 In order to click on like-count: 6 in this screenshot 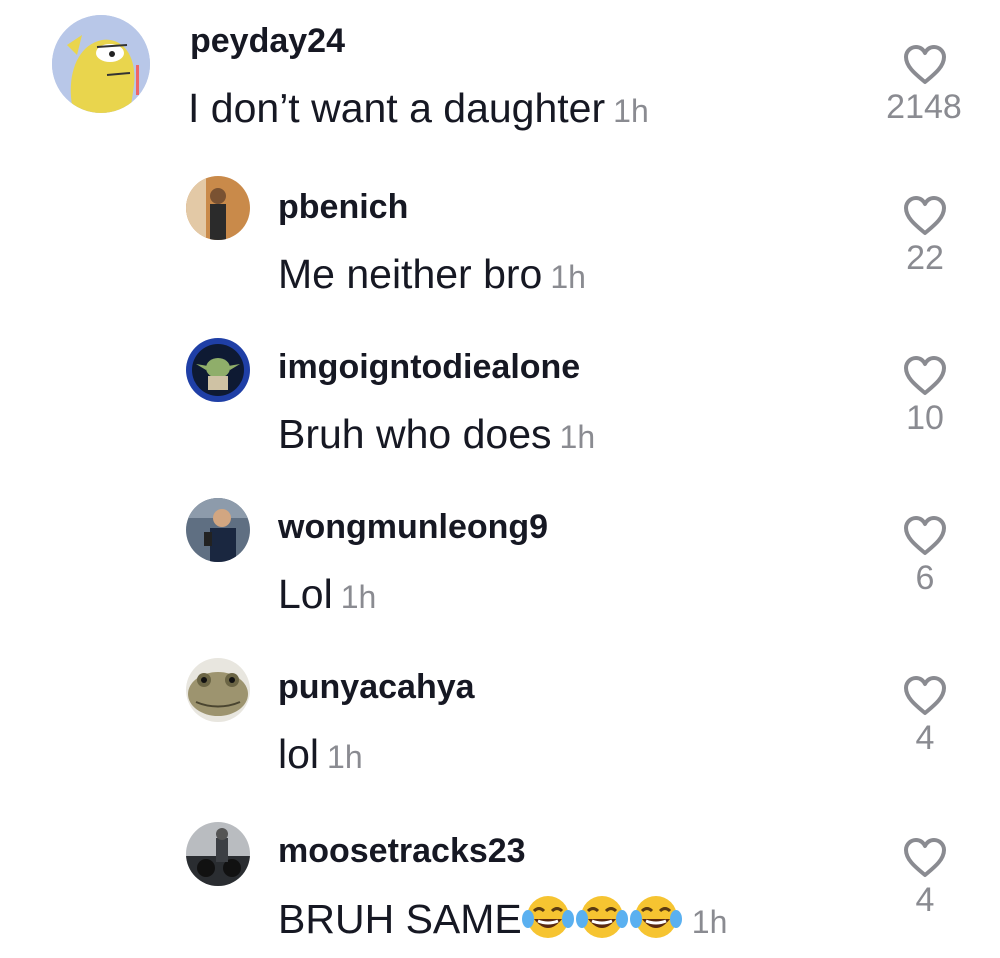, I will do `click(925, 578)`.